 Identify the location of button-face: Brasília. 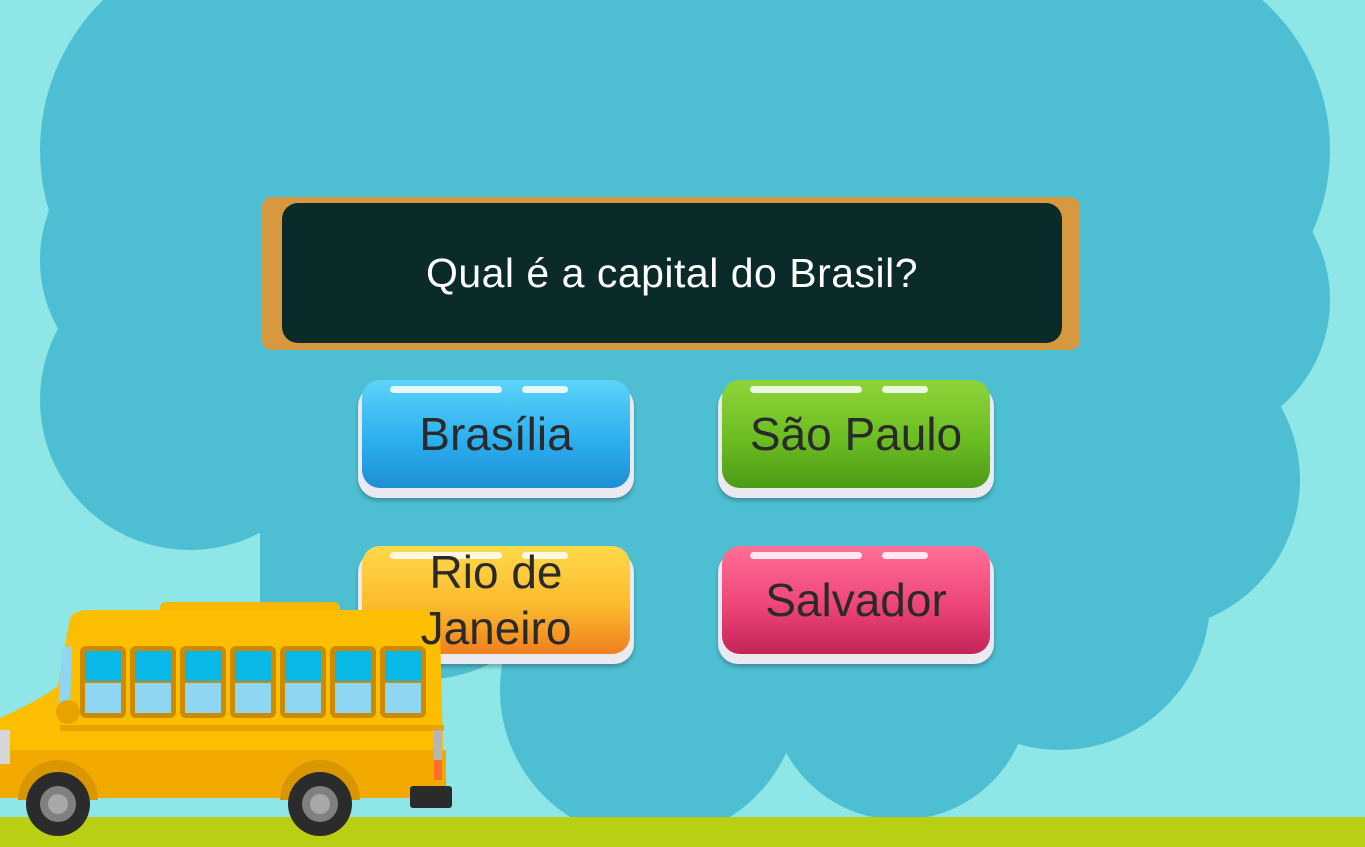
(496, 434).